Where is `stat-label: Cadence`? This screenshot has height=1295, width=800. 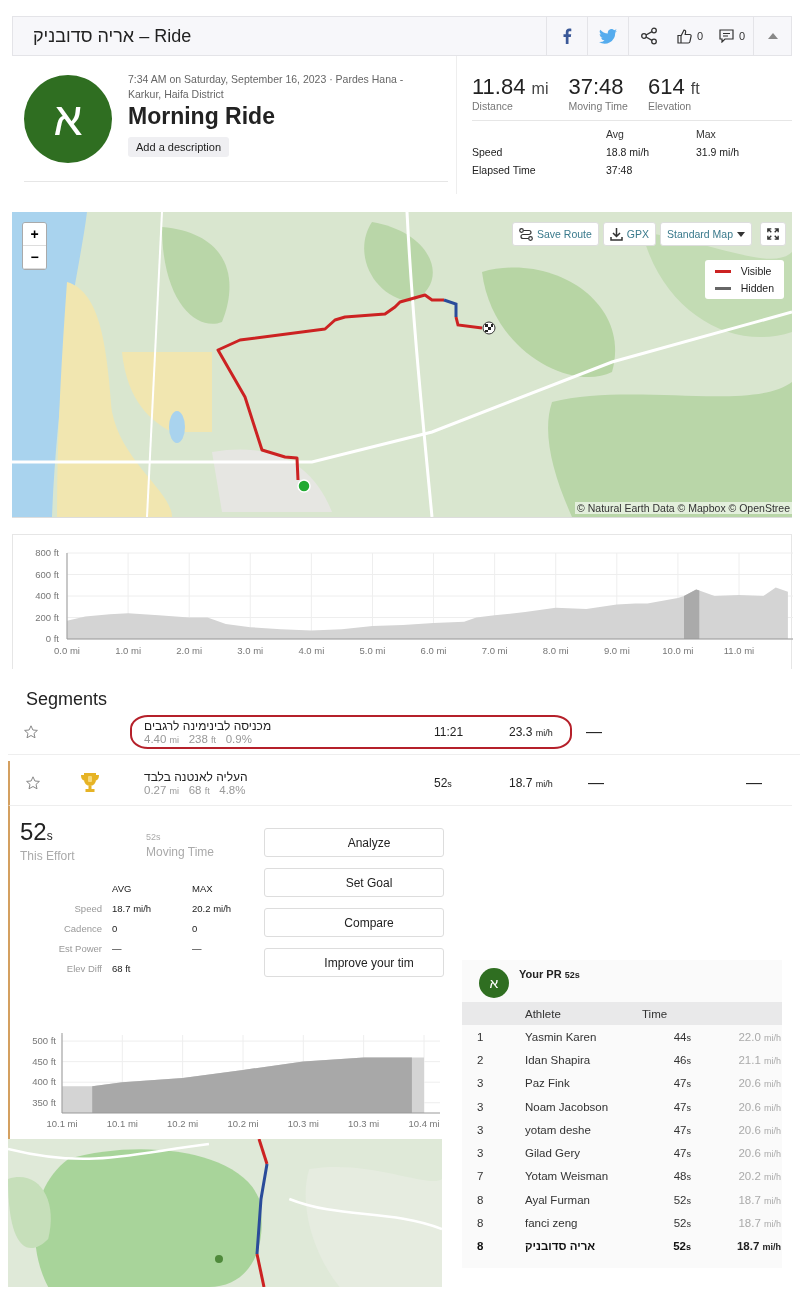
stat-label: Cadence is located at coordinates (82, 928).